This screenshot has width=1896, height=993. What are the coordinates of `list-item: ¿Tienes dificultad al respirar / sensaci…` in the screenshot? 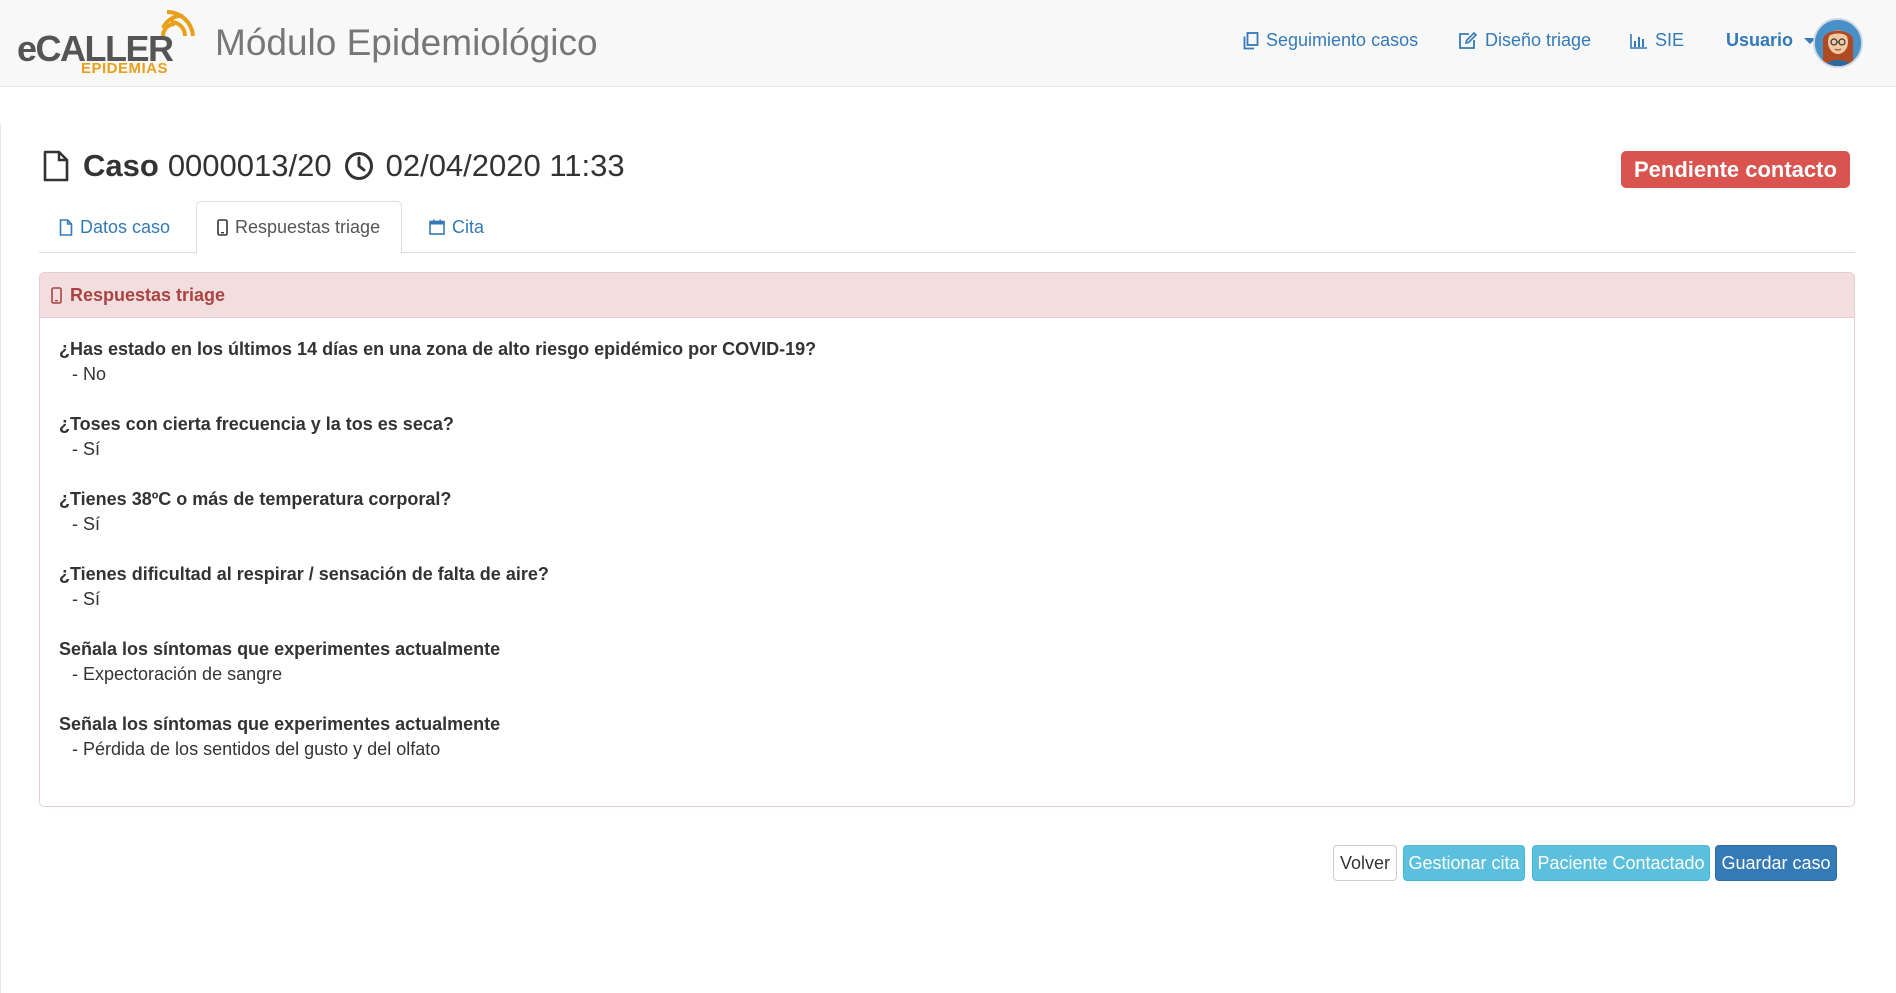 It's located at (947, 600).